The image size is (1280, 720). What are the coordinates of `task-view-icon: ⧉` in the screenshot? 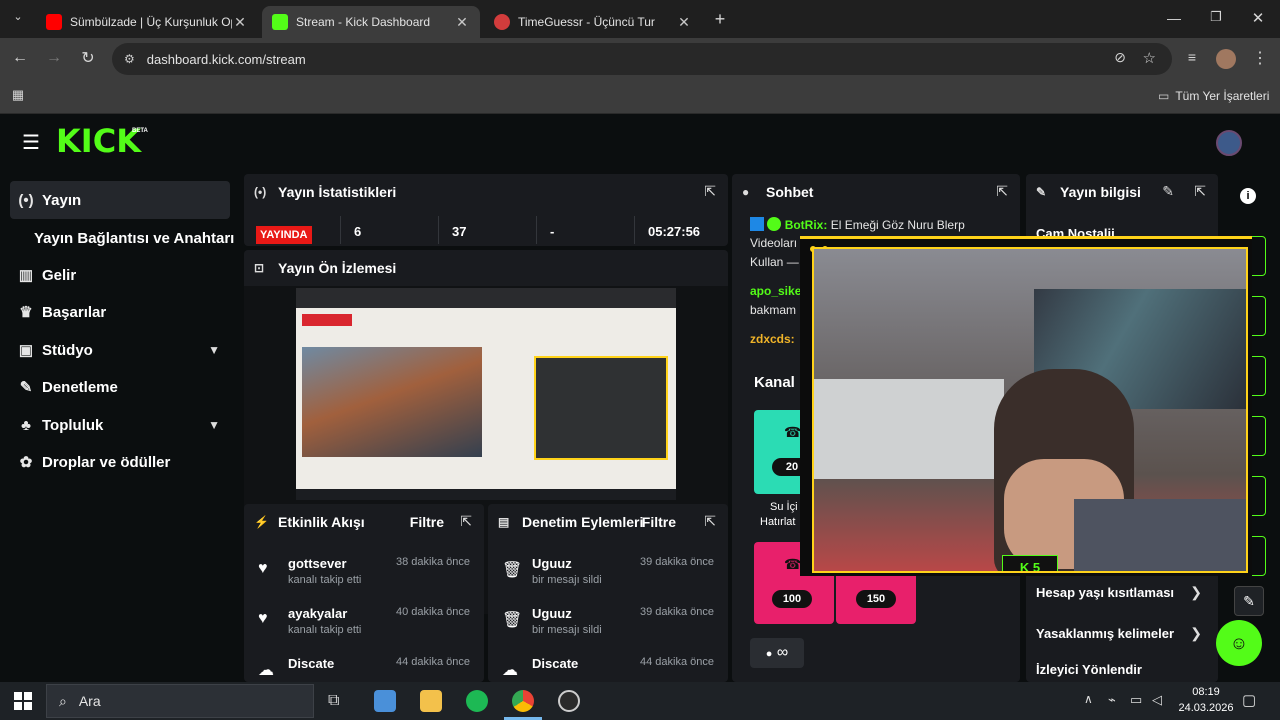 It's located at (333, 701).